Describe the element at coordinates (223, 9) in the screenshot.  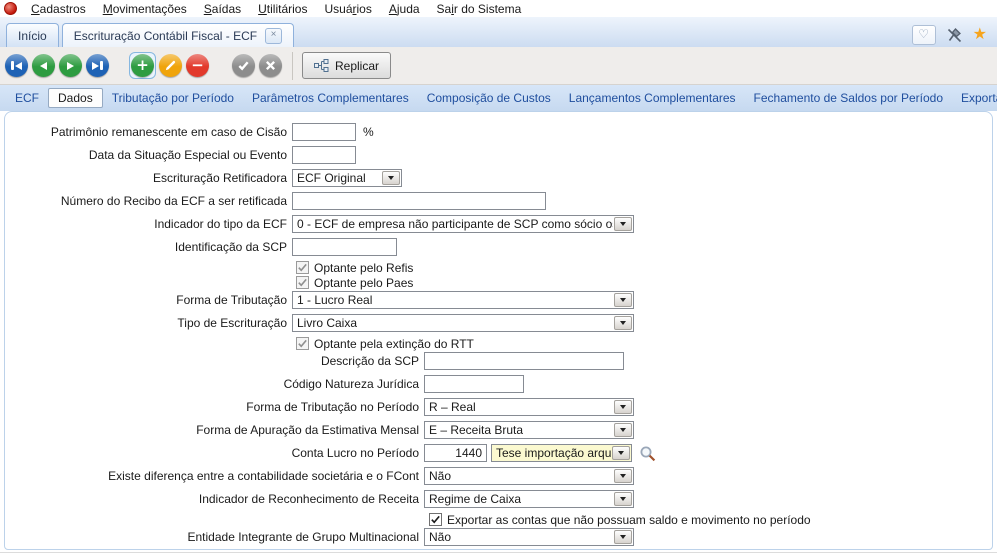
I see `menu-item-saidas: Saídas` at that location.